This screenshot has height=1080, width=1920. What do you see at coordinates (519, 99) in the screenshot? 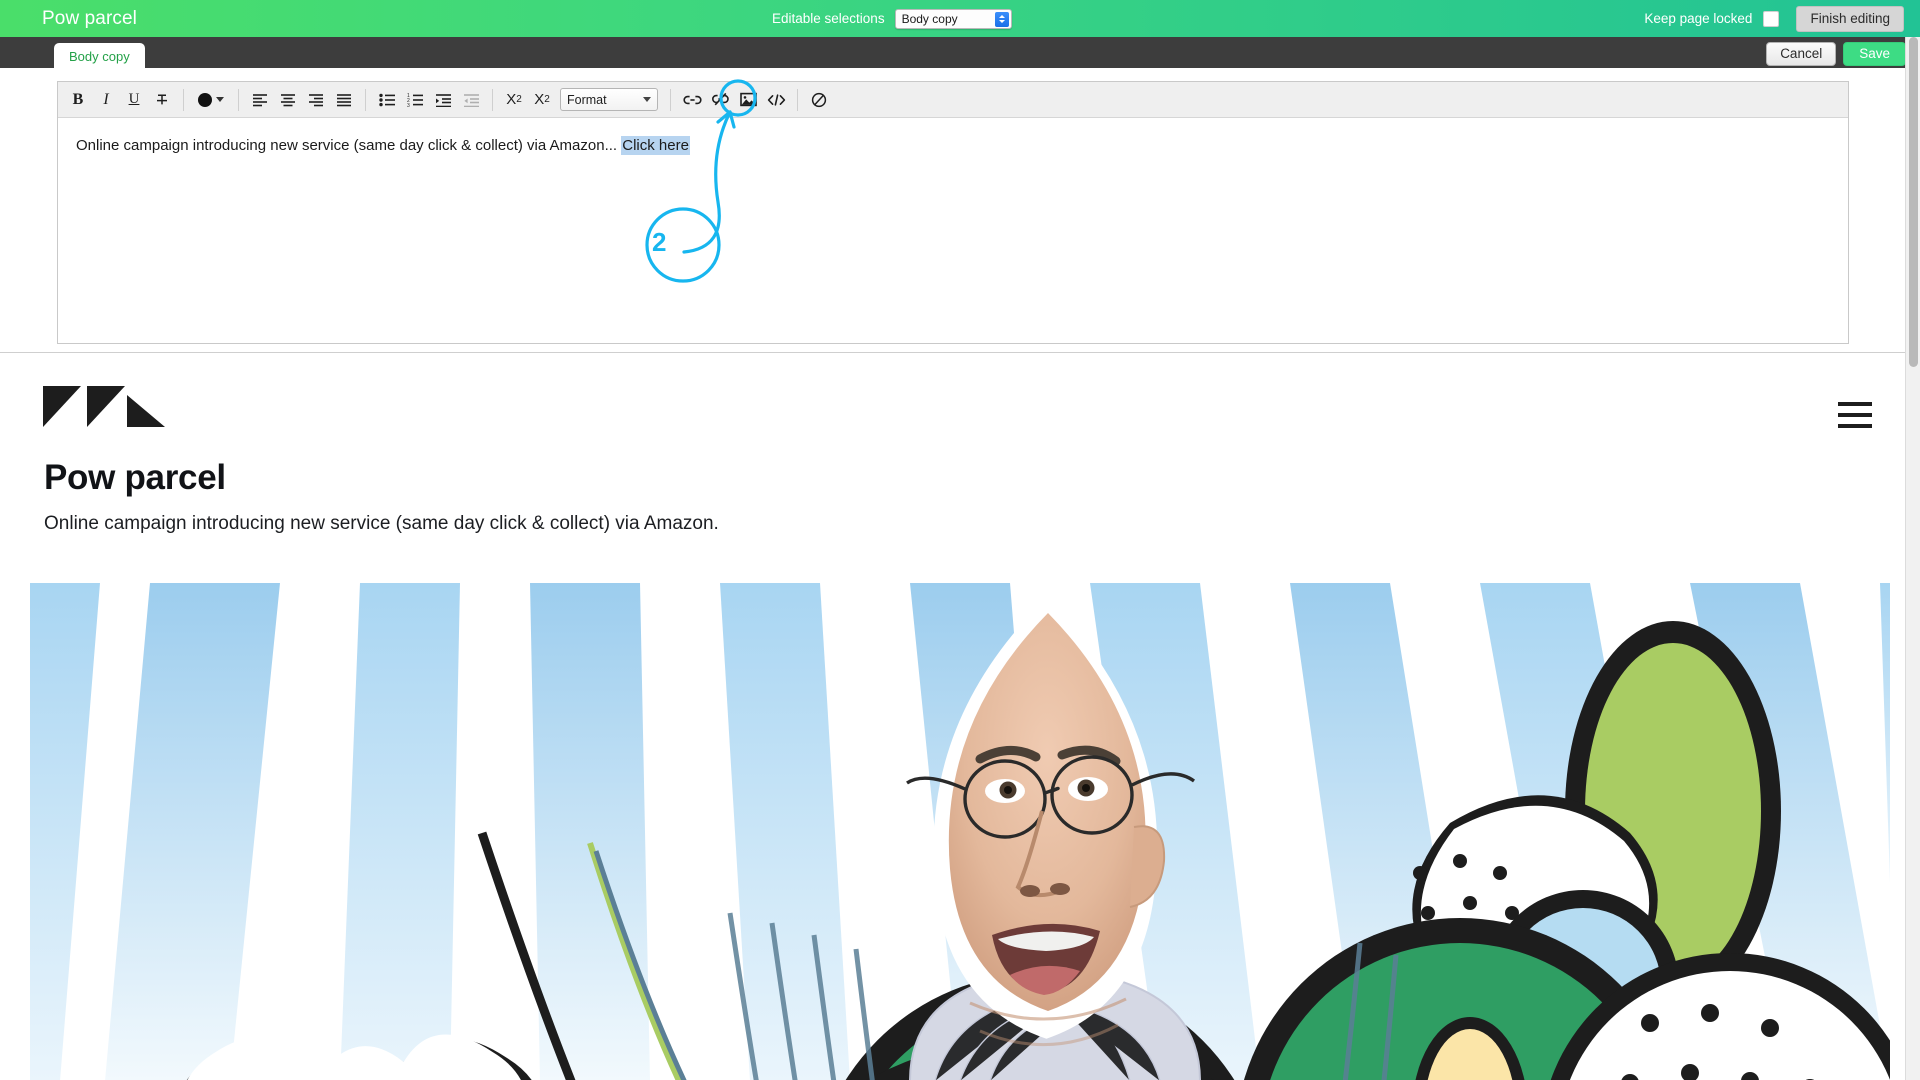
I see `superscript-exp: 2` at bounding box center [519, 99].